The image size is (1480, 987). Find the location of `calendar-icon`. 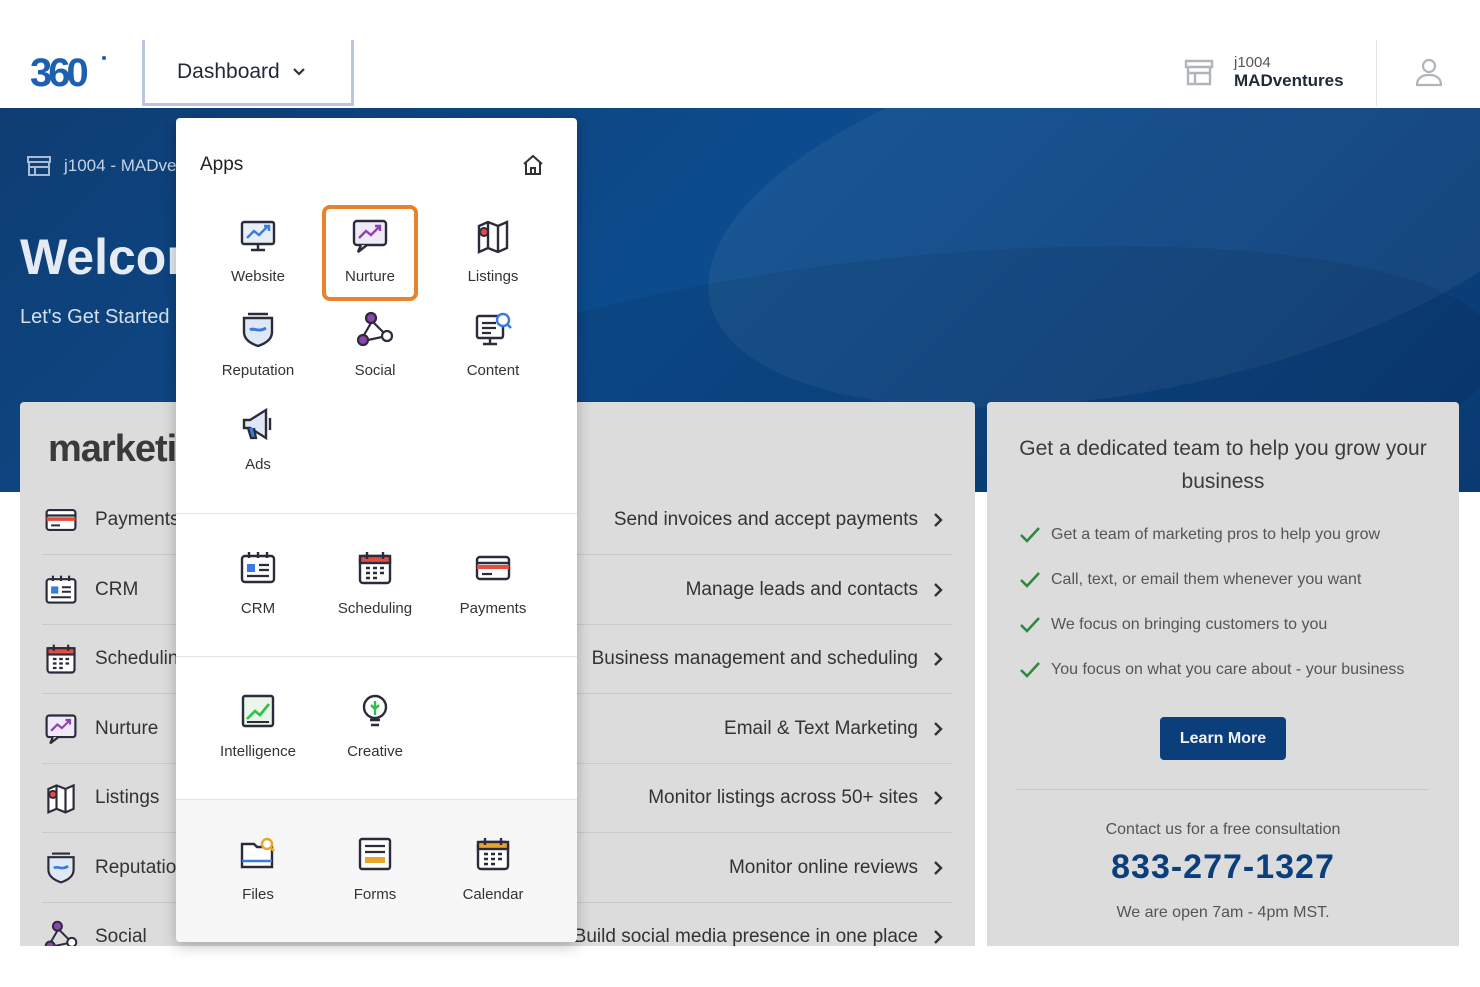

calendar-icon is located at coordinates (493, 854).